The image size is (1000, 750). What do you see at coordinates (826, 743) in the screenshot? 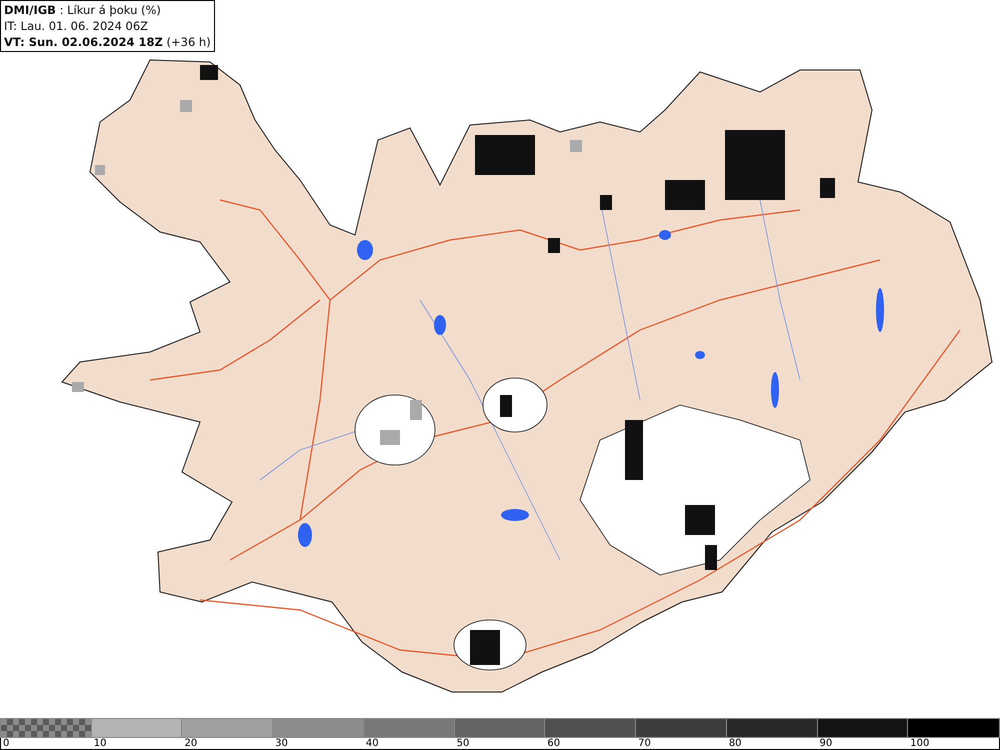
I see `scale-label: 90` at bounding box center [826, 743].